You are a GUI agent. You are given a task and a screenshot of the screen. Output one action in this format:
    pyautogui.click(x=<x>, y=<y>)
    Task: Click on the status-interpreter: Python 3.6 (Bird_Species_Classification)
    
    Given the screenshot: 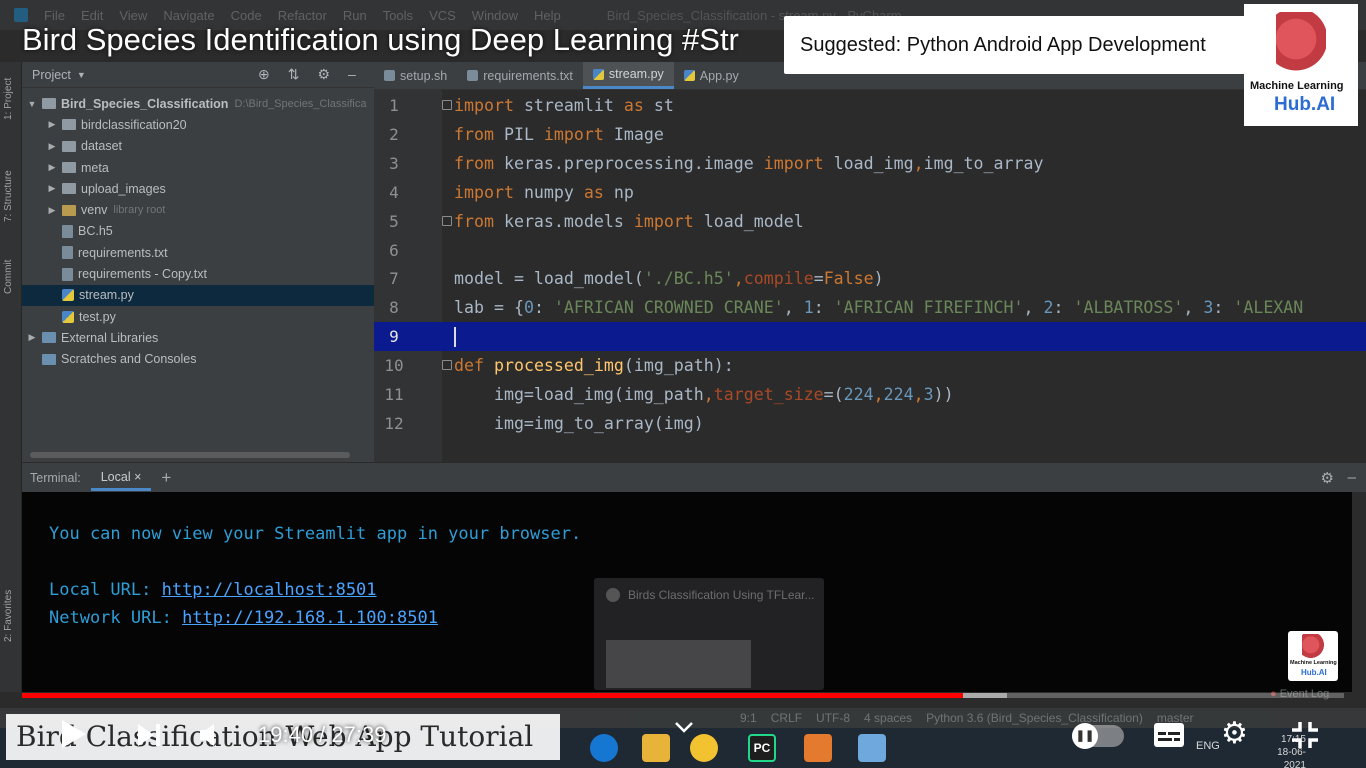 What is the action you would take?
    pyautogui.click(x=1034, y=718)
    